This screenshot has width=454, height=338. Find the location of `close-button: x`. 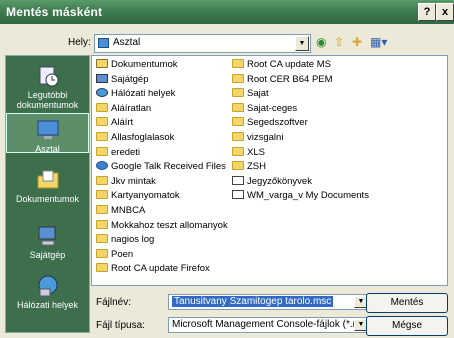

close-button: x is located at coordinates (445, 12).